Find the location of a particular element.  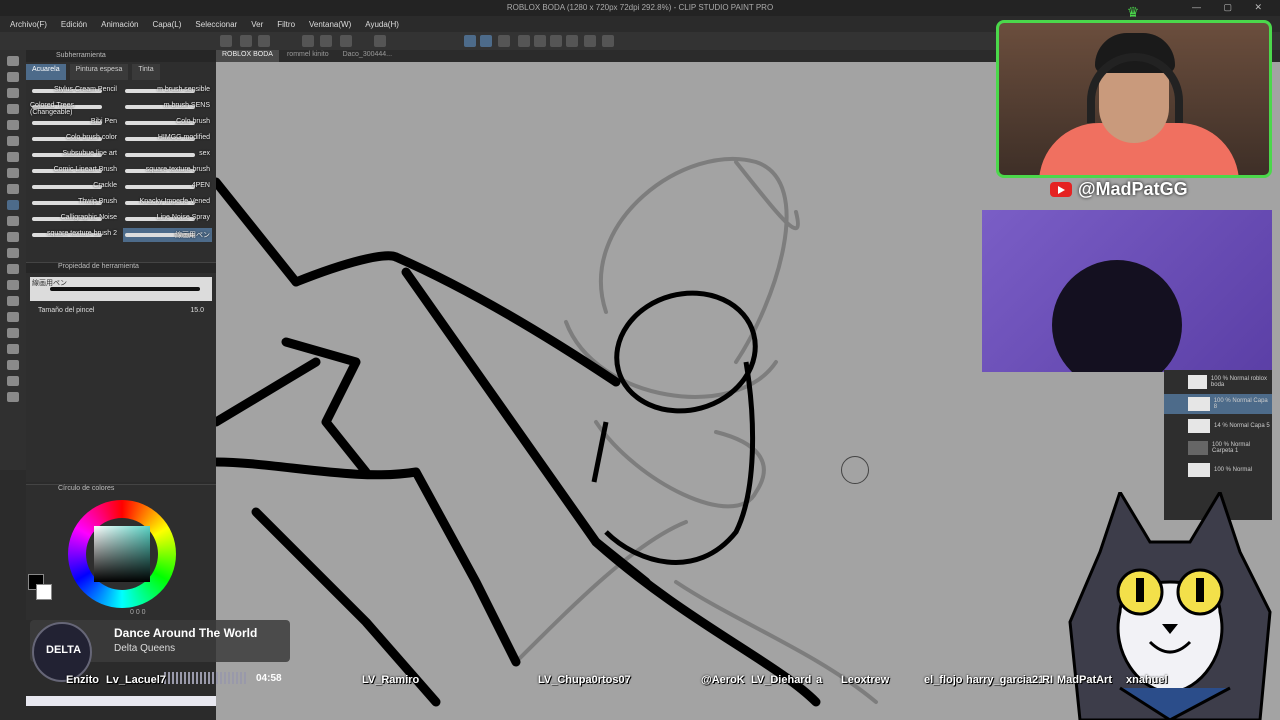

menu-animation: Animación is located at coordinates (119, 24).